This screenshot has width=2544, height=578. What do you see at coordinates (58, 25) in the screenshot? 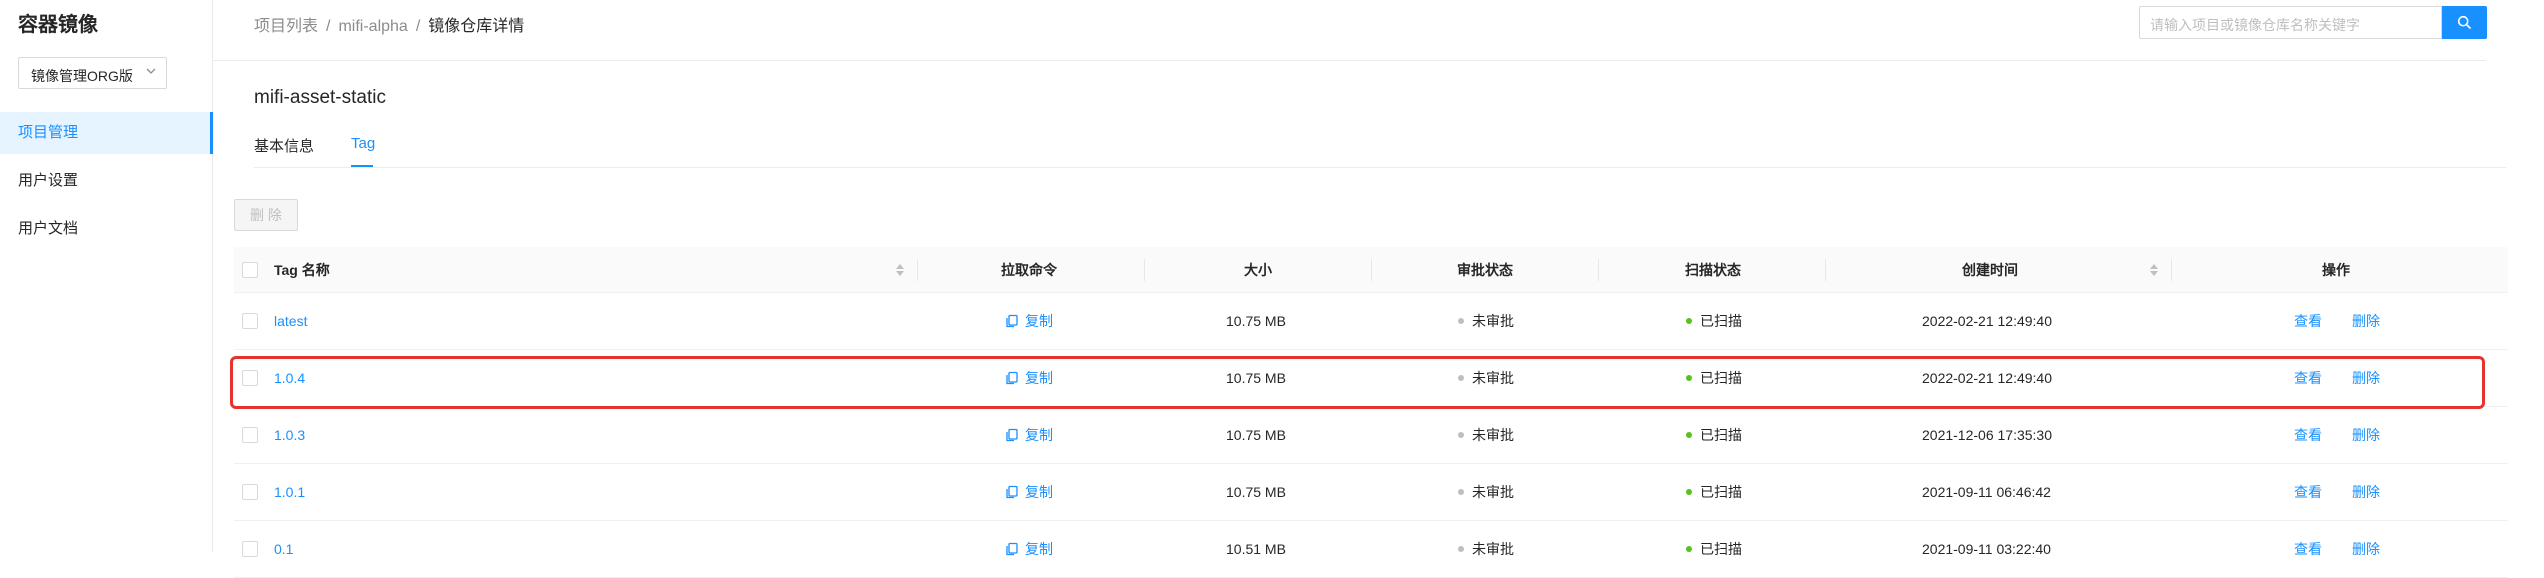
I see `app-title: 容器镜像` at bounding box center [58, 25].